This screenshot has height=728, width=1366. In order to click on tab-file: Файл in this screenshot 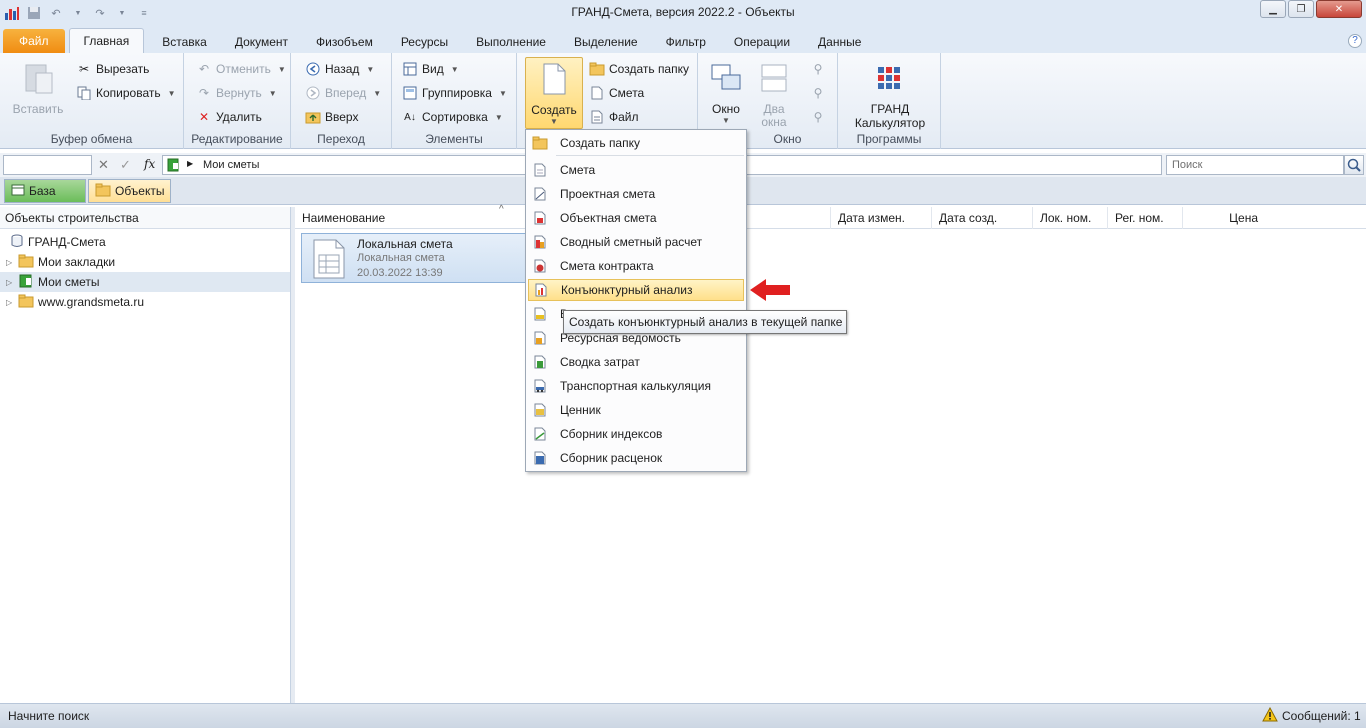, I will do `click(34, 41)`.